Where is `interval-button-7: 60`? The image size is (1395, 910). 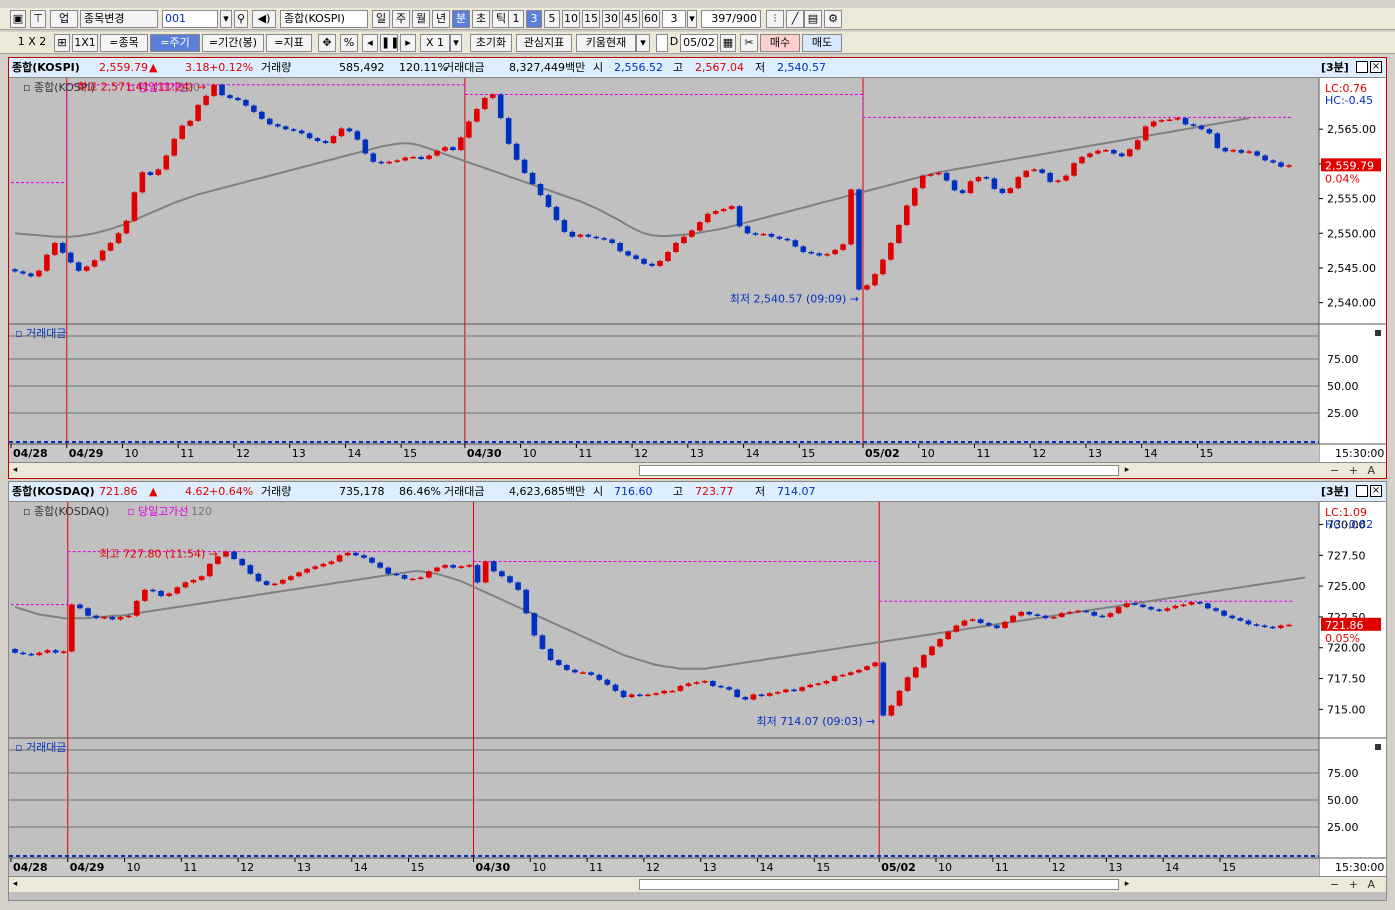 interval-button-7: 60 is located at coordinates (651, 19).